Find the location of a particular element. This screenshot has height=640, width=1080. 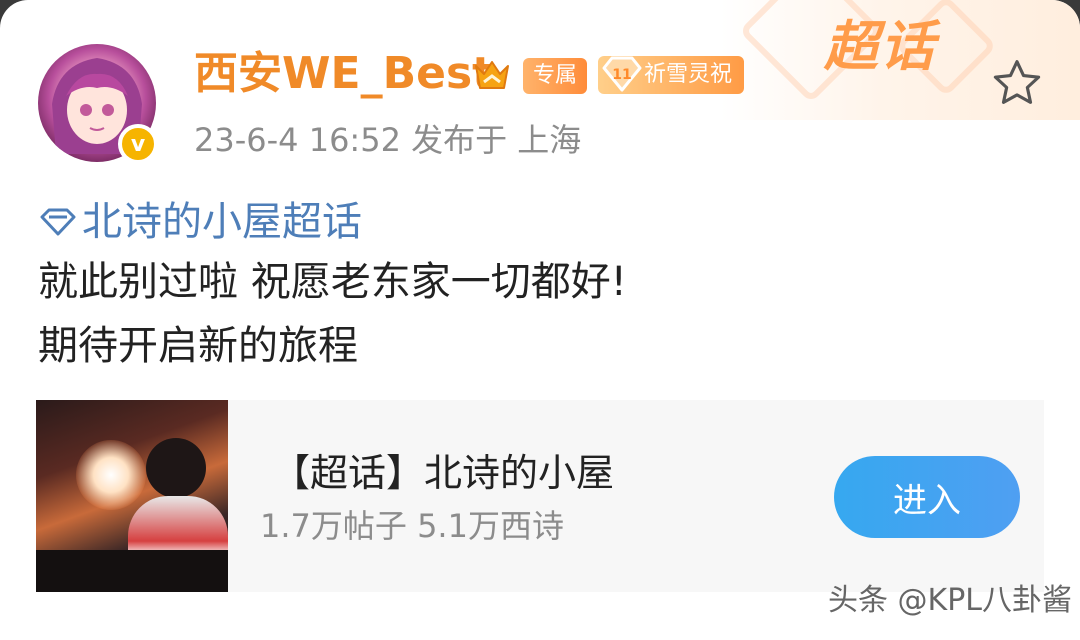

watermark: 头条 @KPL八卦酱 is located at coordinates (950, 600).